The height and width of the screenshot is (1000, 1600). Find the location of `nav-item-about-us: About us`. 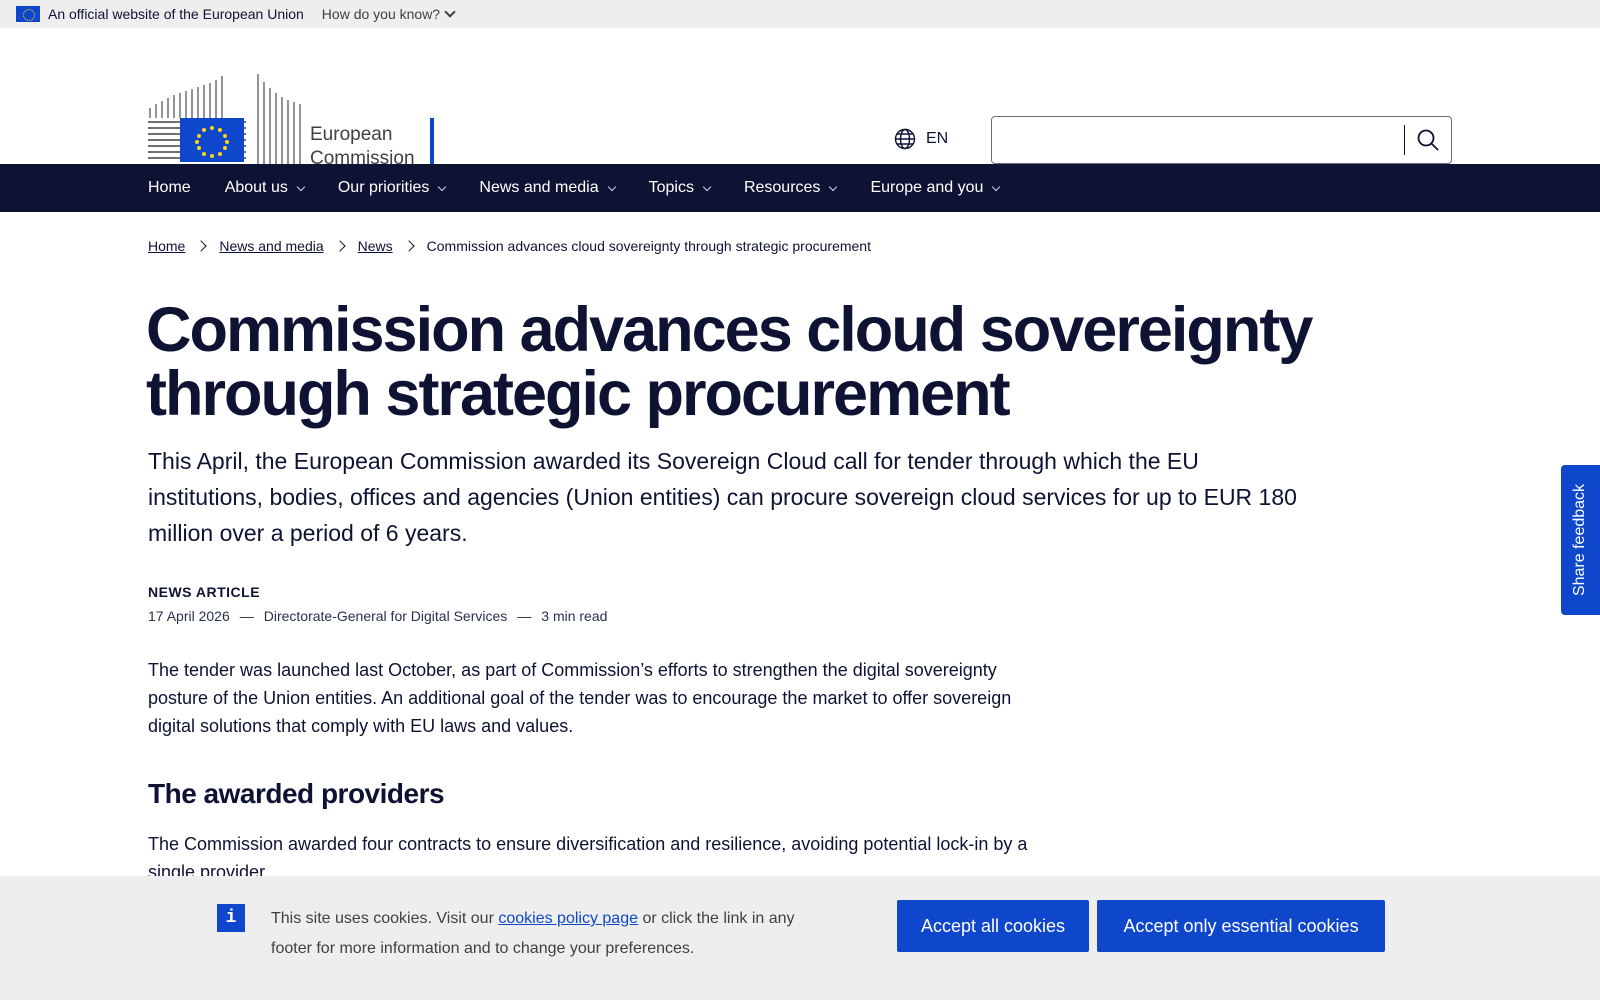

nav-item-about-us: About us is located at coordinates (265, 188).